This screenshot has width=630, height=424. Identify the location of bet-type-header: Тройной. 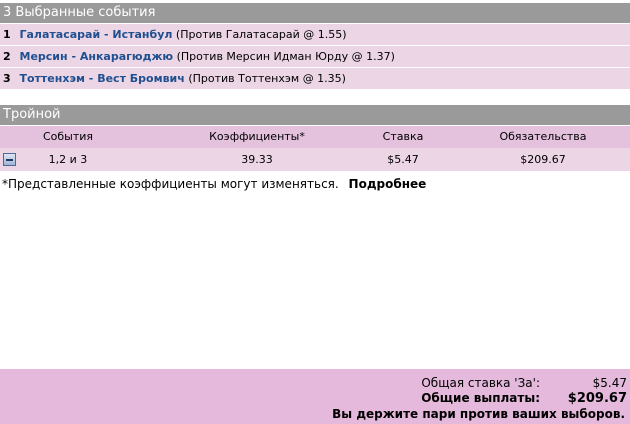
(315, 115).